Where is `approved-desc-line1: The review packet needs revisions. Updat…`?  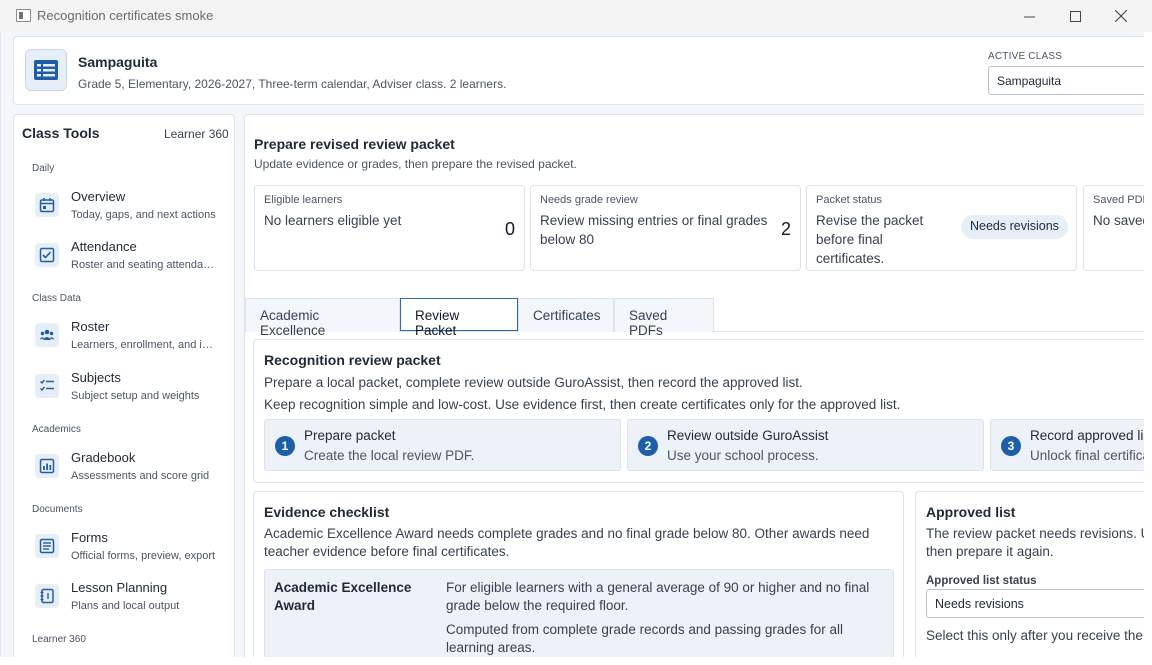 approved-desc-line1: The review packet needs revisions. Updat… is located at coordinates (1035, 533).